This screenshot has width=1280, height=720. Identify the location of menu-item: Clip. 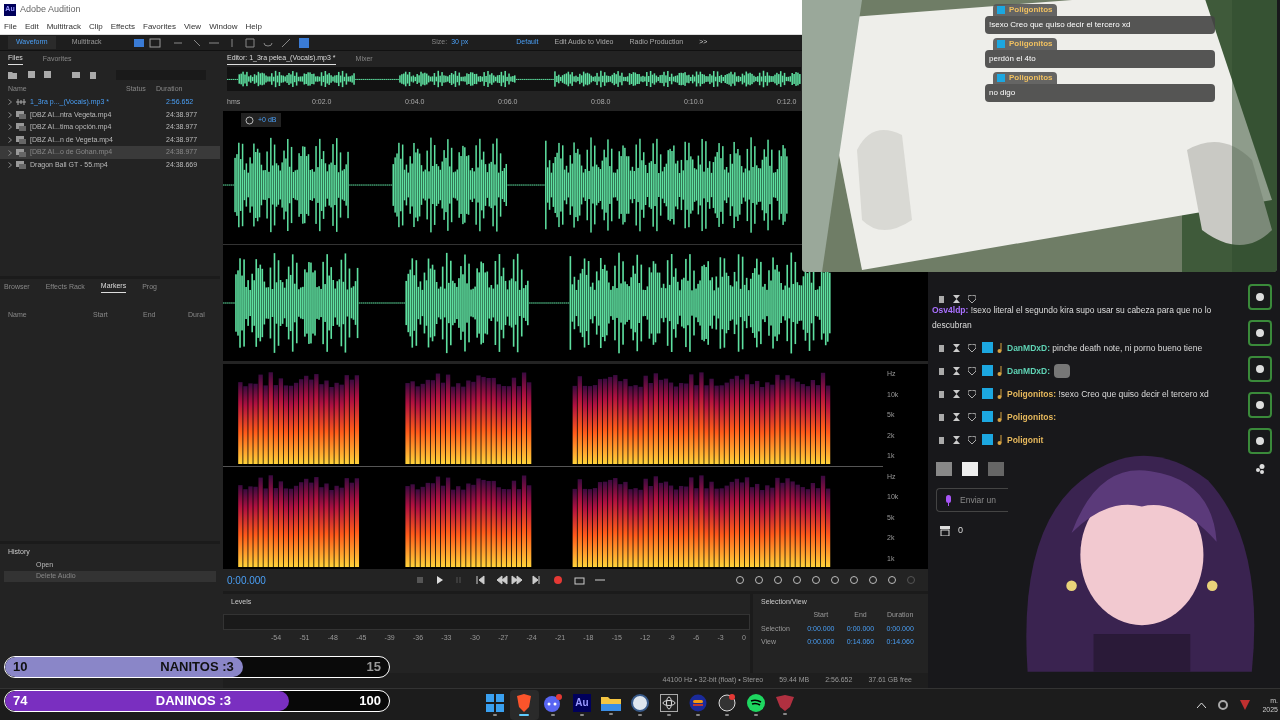
(95, 26).